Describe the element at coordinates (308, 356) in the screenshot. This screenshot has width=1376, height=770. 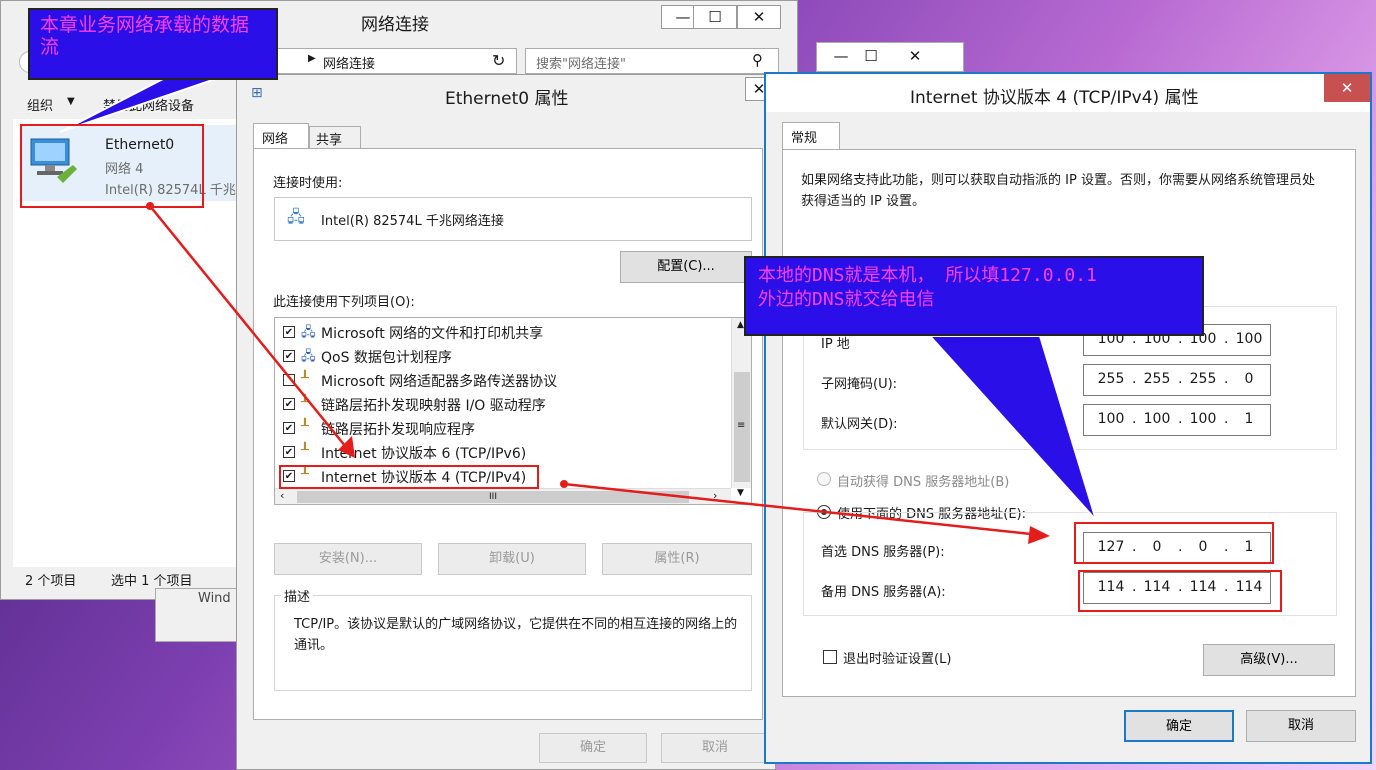
I see `network-service-icon: 🖧` at that location.